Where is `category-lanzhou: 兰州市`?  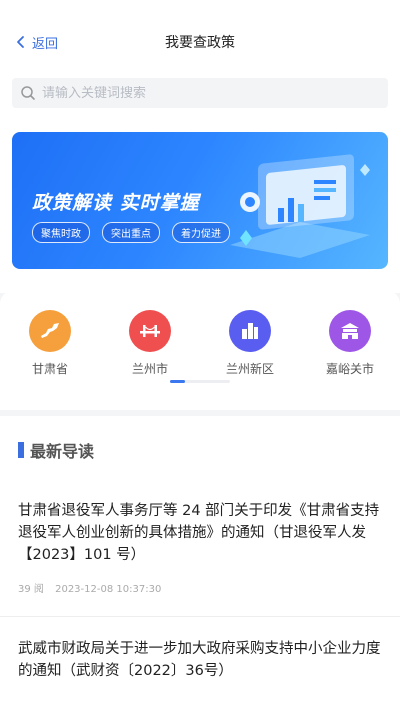
category-lanzhou: 兰州市 is located at coordinates (150, 343).